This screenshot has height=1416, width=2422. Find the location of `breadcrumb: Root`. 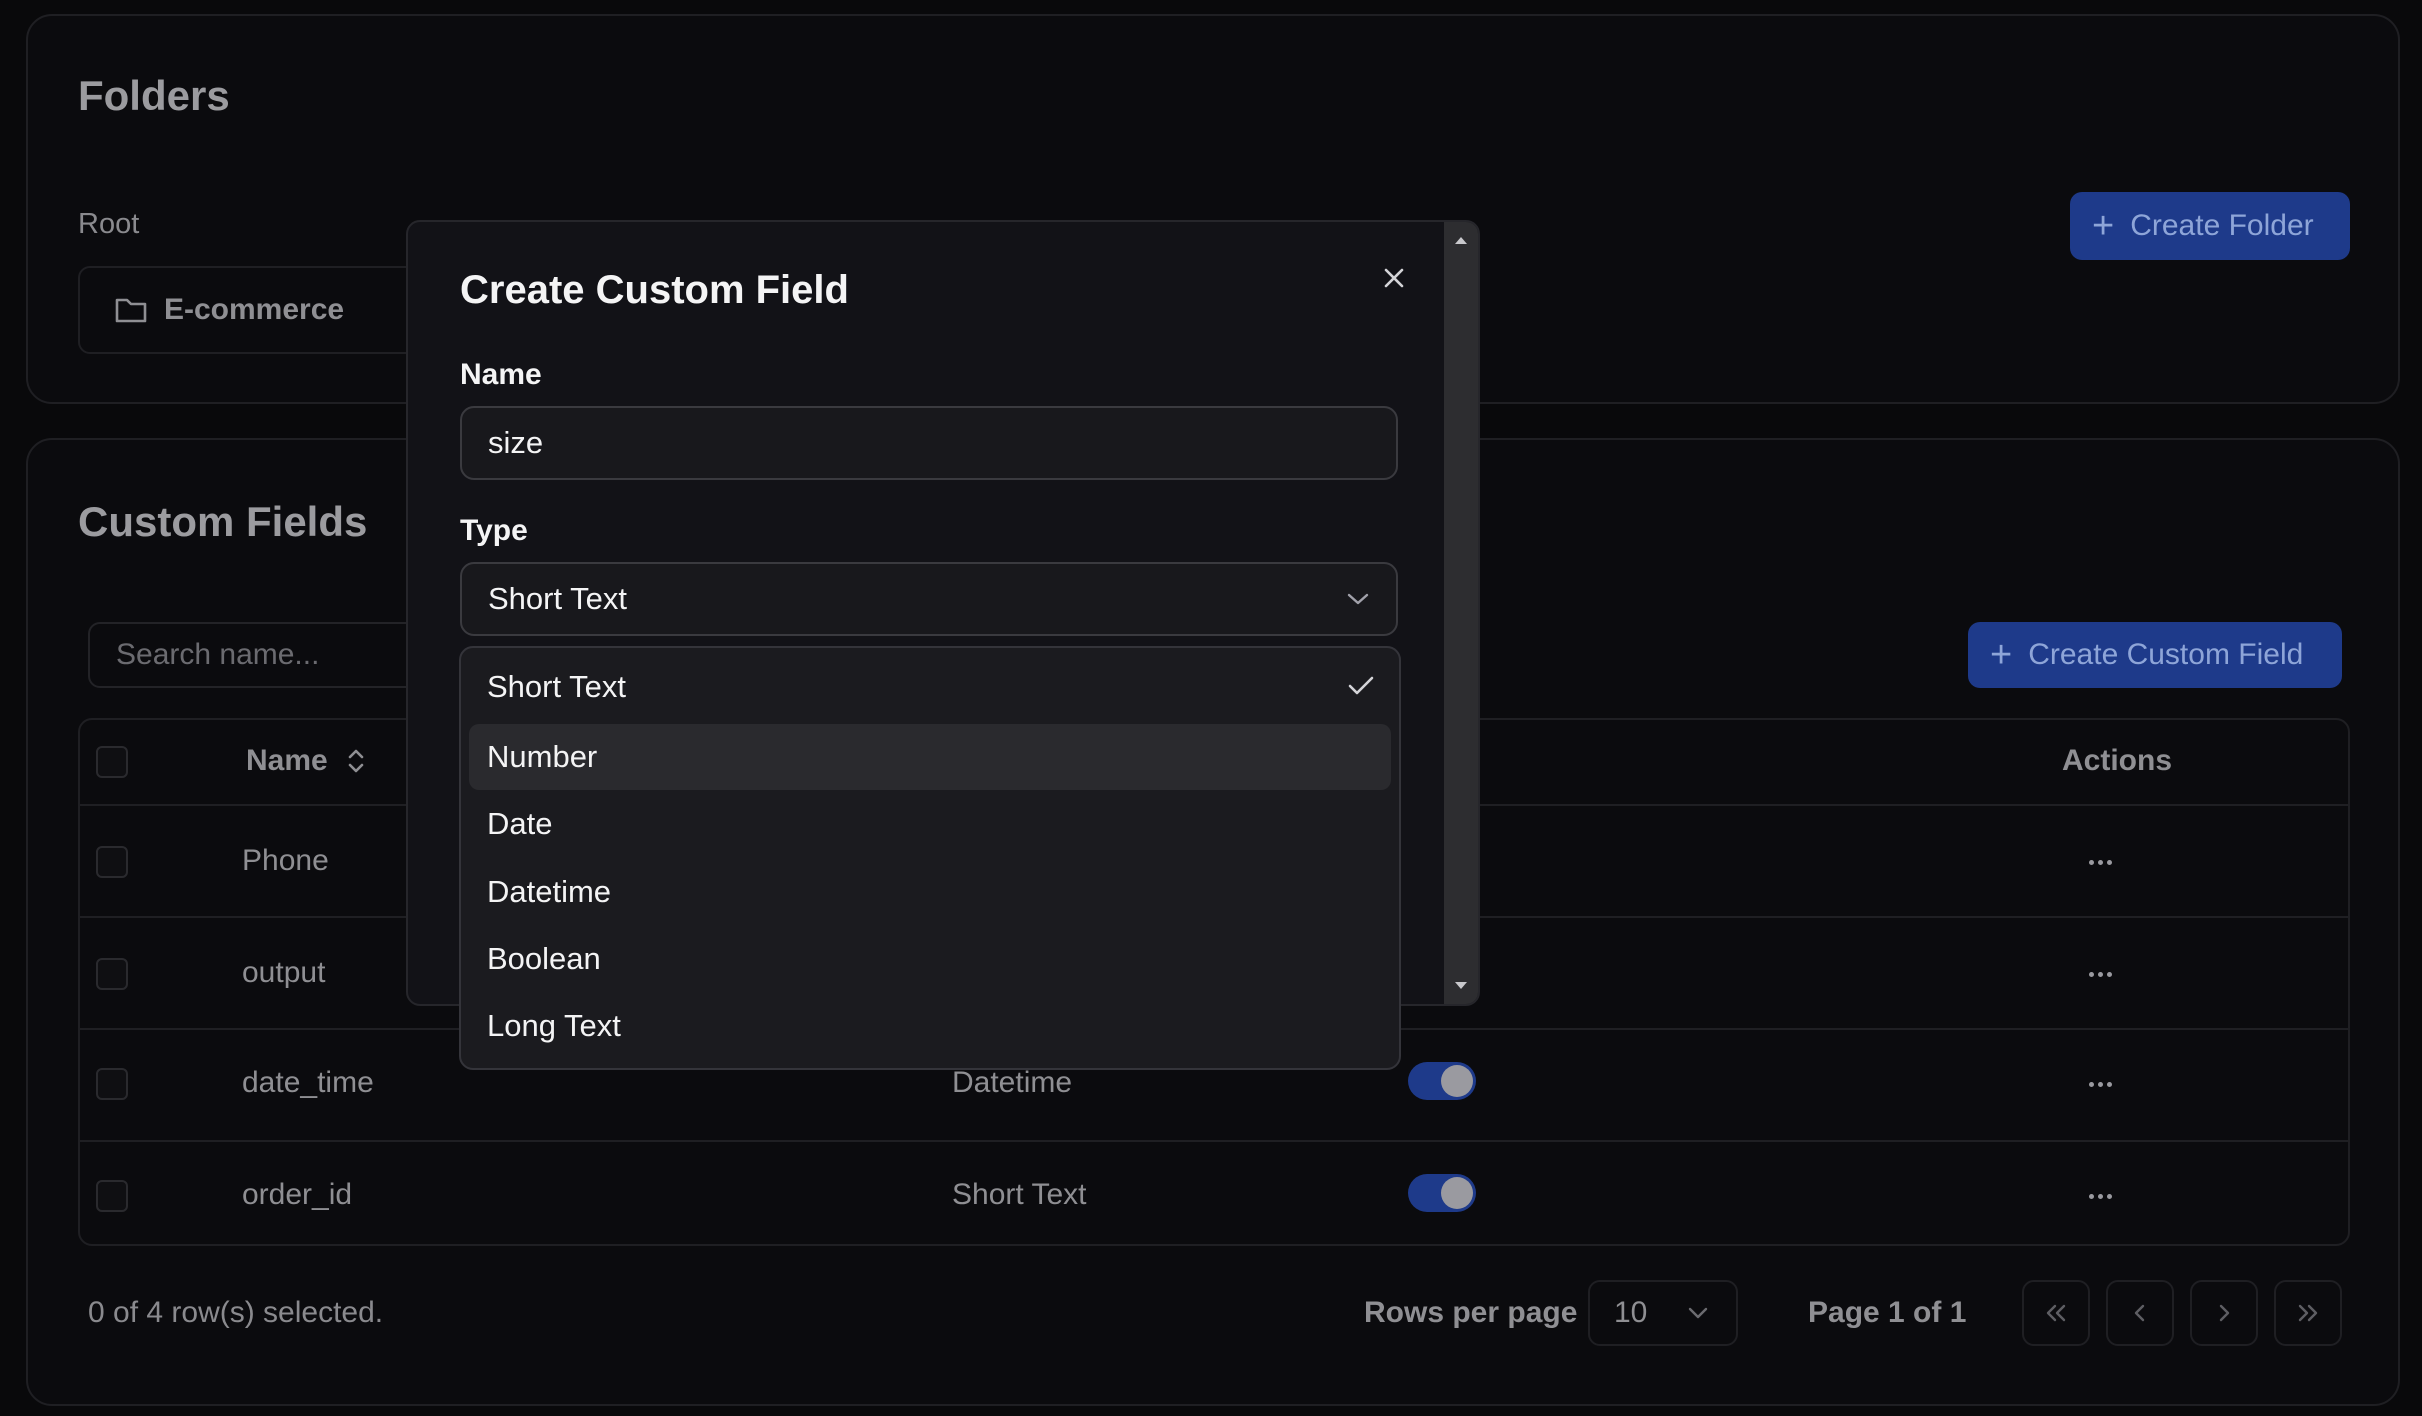

breadcrumb: Root is located at coordinates (108, 224).